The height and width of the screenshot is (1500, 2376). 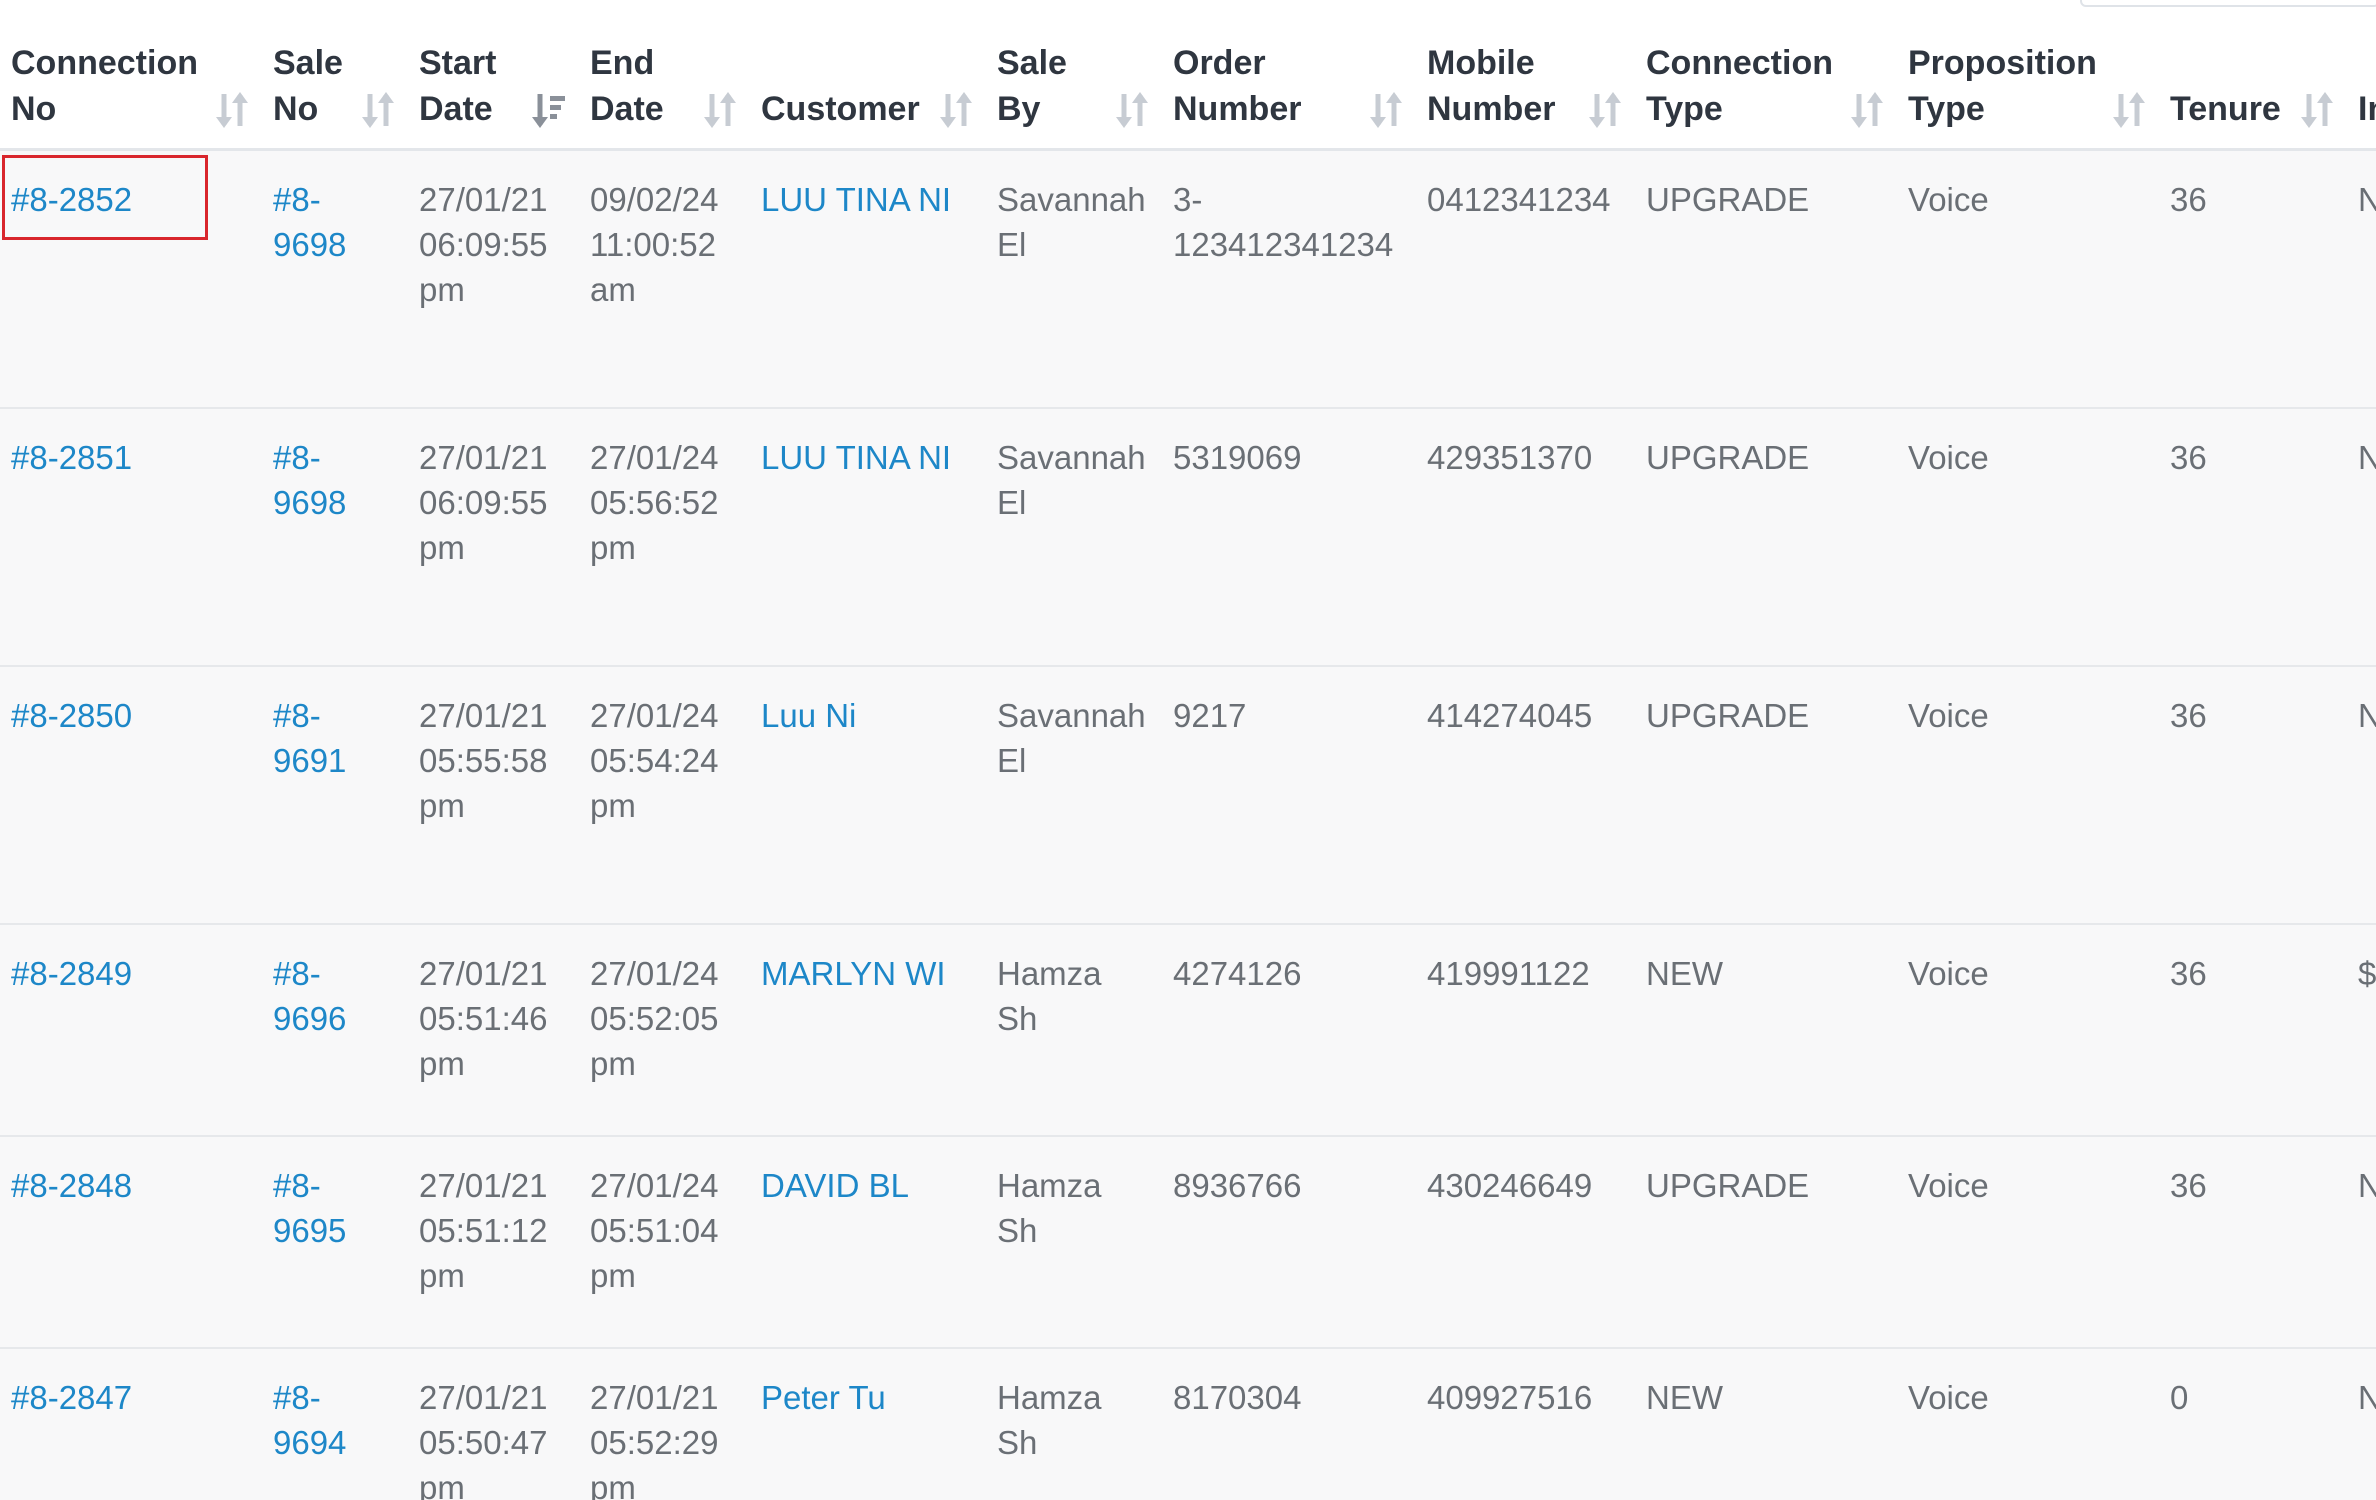 What do you see at coordinates (808, 715) in the screenshot?
I see `customer-link: Luu Ni` at bounding box center [808, 715].